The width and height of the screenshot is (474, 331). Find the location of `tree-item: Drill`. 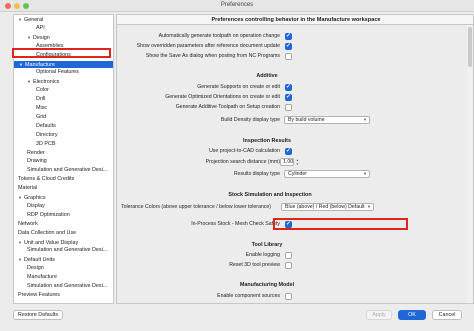

tree-item: Drill is located at coordinates (40, 99).